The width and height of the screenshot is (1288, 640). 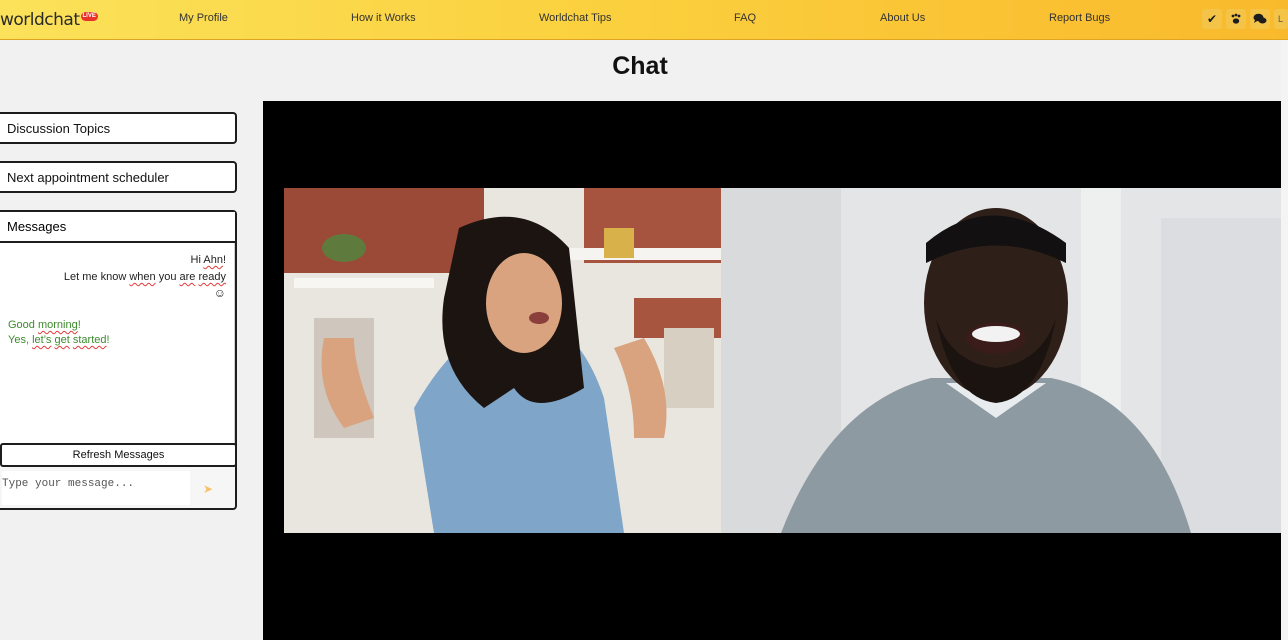 I want to click on paw-icon-glyph, so click(x=1236, y=18).